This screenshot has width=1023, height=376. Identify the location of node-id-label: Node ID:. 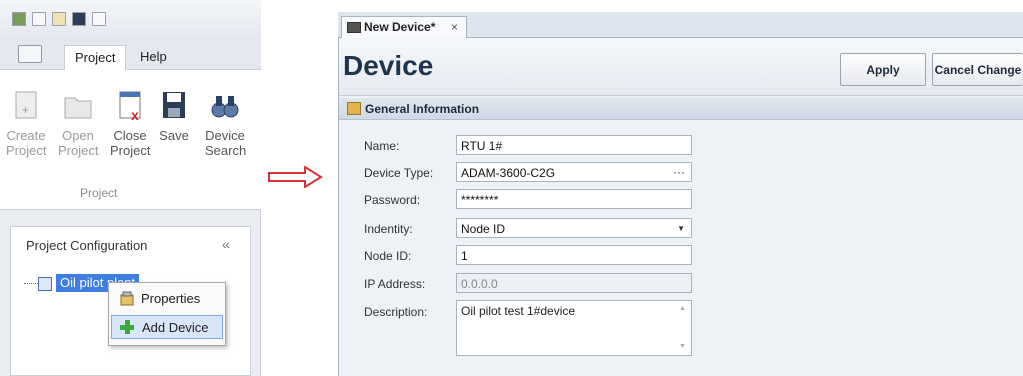
(388, 256).